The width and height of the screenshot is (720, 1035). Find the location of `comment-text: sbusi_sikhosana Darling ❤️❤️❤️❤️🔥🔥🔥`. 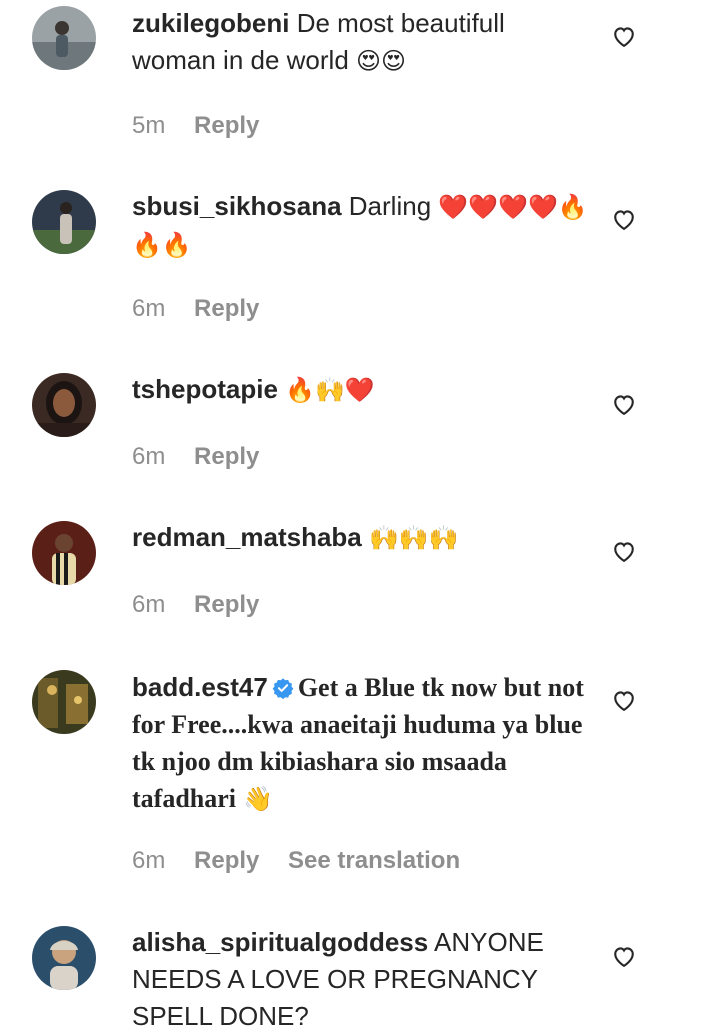

comment-text: sbusi_sikhosana Darling ❤️❤️❤️❤️🔥🔥🔥 is located at coordinates (362, 226).